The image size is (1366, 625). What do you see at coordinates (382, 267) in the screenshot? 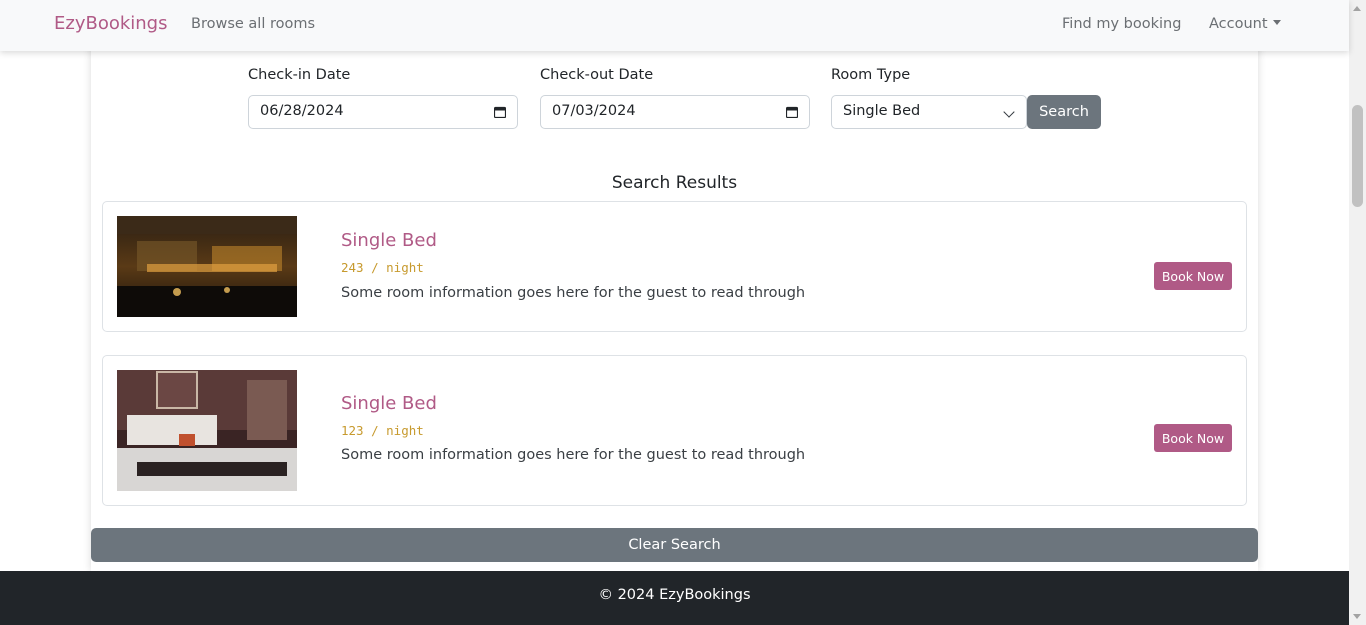
I see `room-price: 243 / night` at bounding box center [382, 267].